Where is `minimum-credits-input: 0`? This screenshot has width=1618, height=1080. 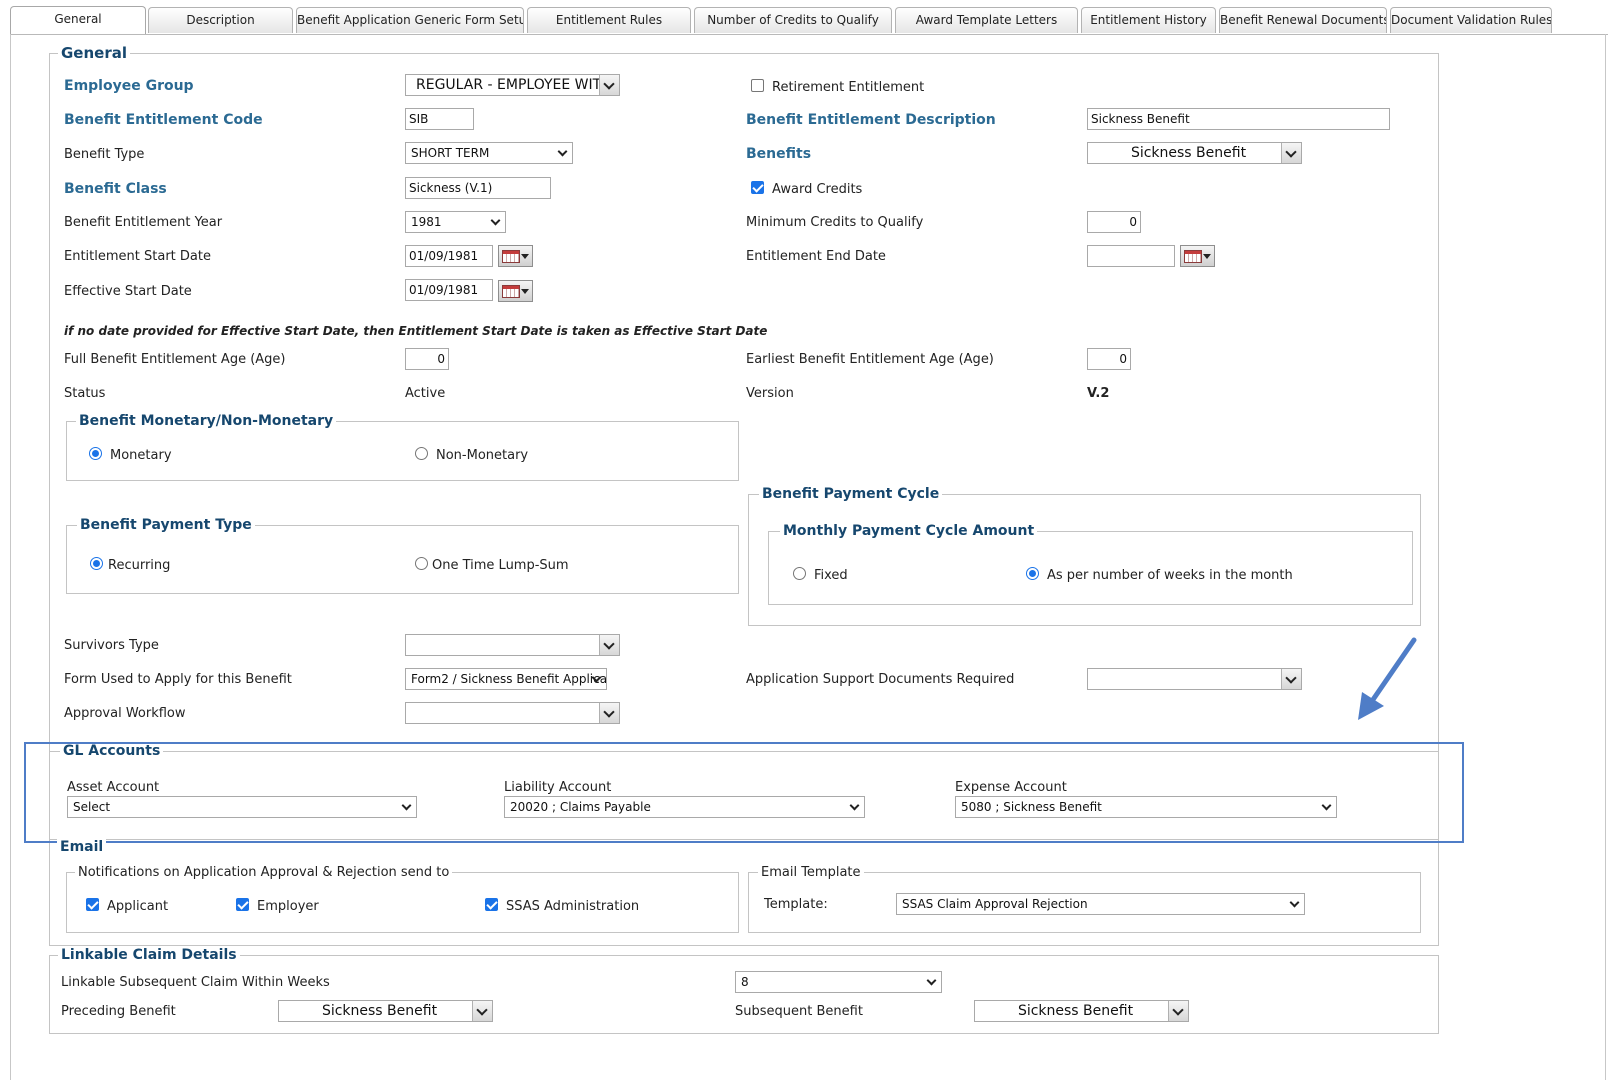 minimum-credits-input: 0 is located at coordinates (1114, 222).